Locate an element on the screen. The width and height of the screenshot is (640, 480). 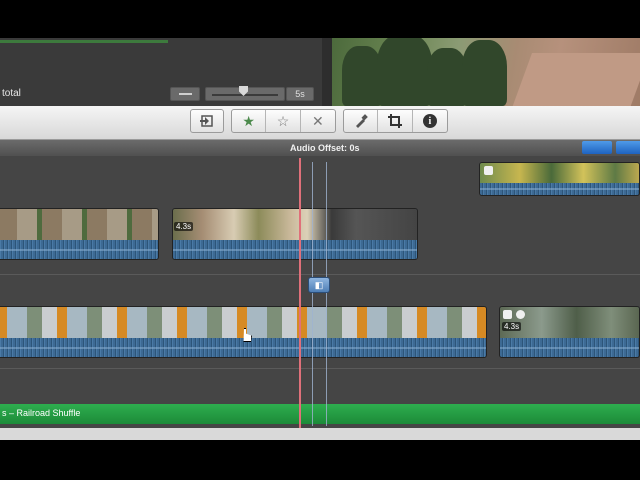
crop-button is located at coordinates (395, 121).